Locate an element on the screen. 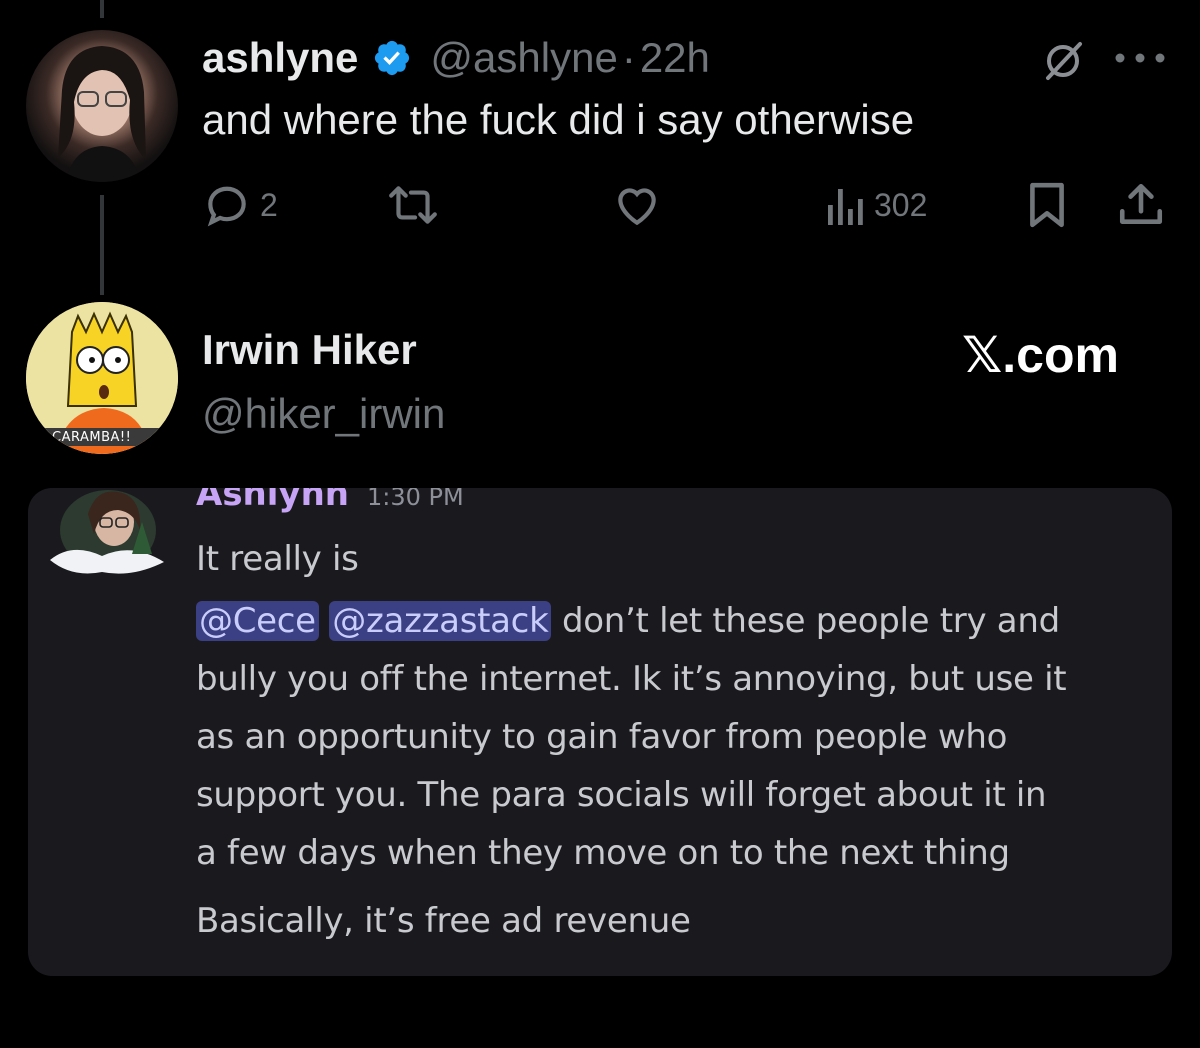  like-button is located at coordinates (637, 205).